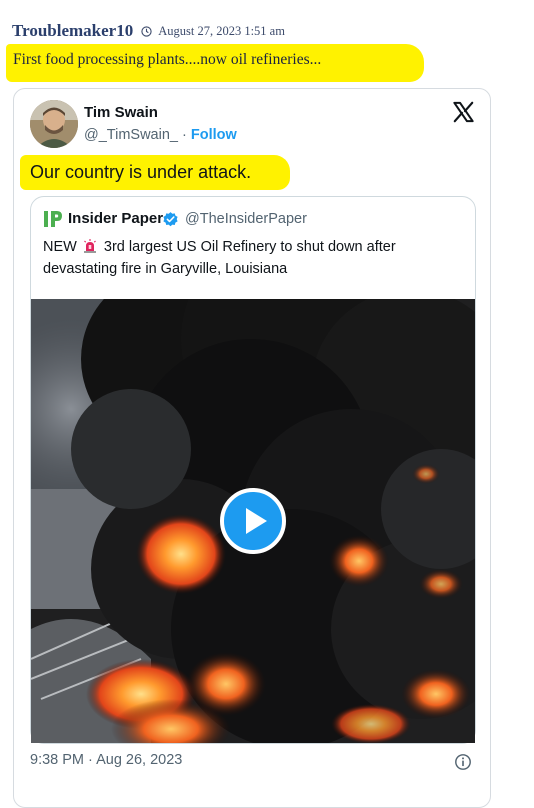 The height and width of the screenshot is (808, 534). I want to click on post-timestamp-text: August 27, 2023 1:51 am, so click(221, 30).